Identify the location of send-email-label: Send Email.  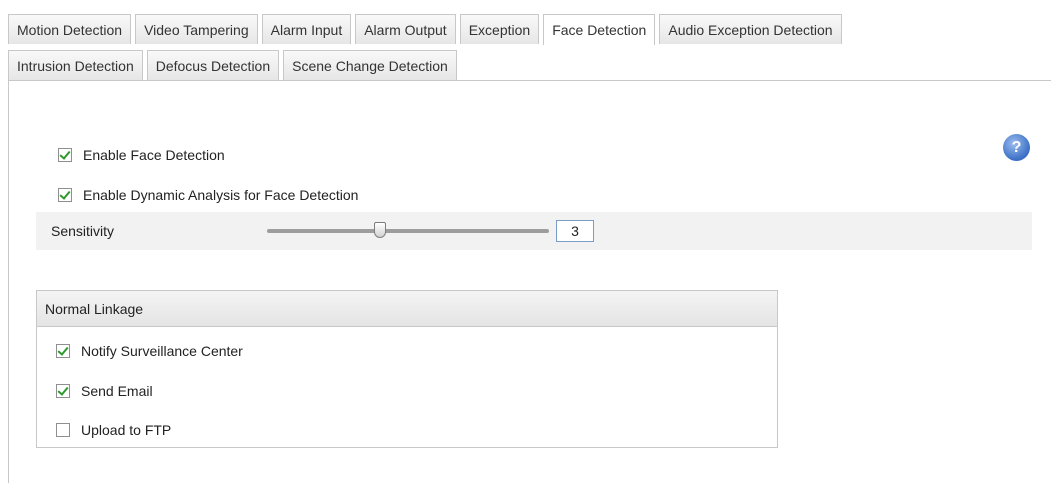
(117, 391).